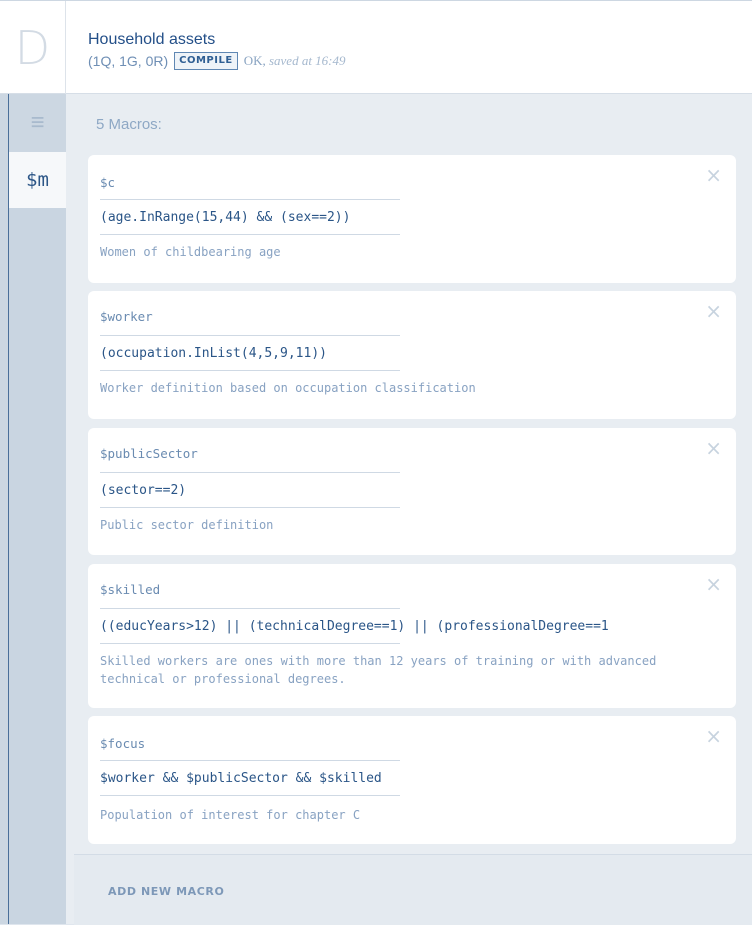  I want to click on macro-name: $skilled, so click(130, 589).